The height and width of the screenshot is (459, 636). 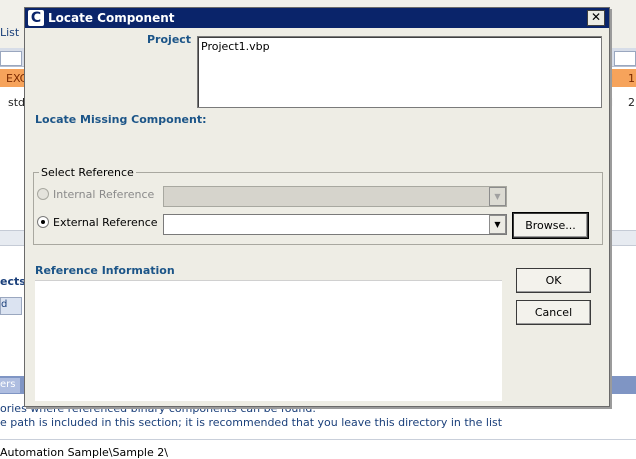 What do you see at coordinates (111, 18) in the screenshot?
I see `dialog-title: Locate Component` at bounding box center [111, 18].